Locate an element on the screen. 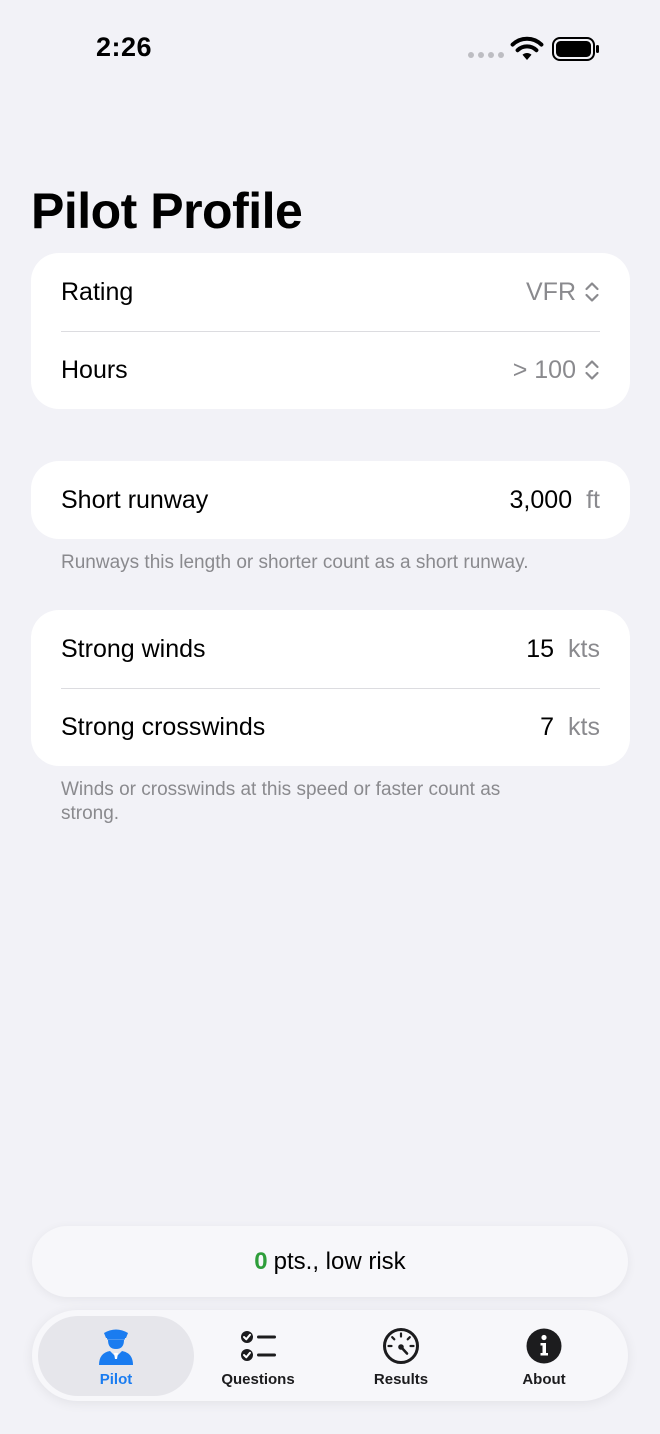 Image resolution: width=660 pixels, height=1434 pixels. page-title: Pilot Profile is located at coordinates (167, 211).